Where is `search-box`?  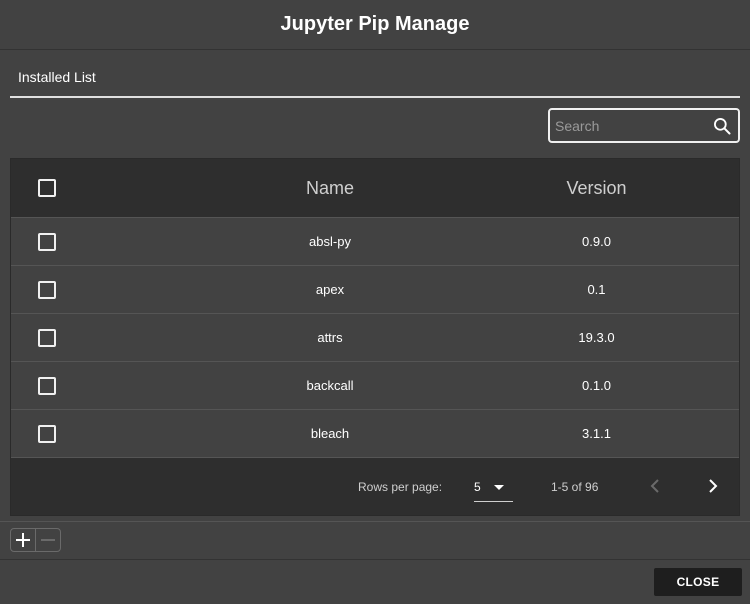 search-box is located at coordinates (644, 125).